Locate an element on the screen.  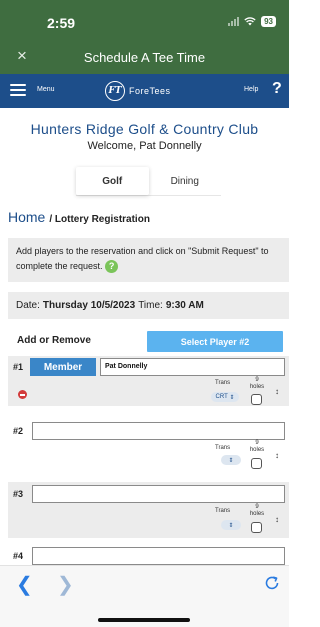
menu-label: Menu is located at coordinates (46, 89).